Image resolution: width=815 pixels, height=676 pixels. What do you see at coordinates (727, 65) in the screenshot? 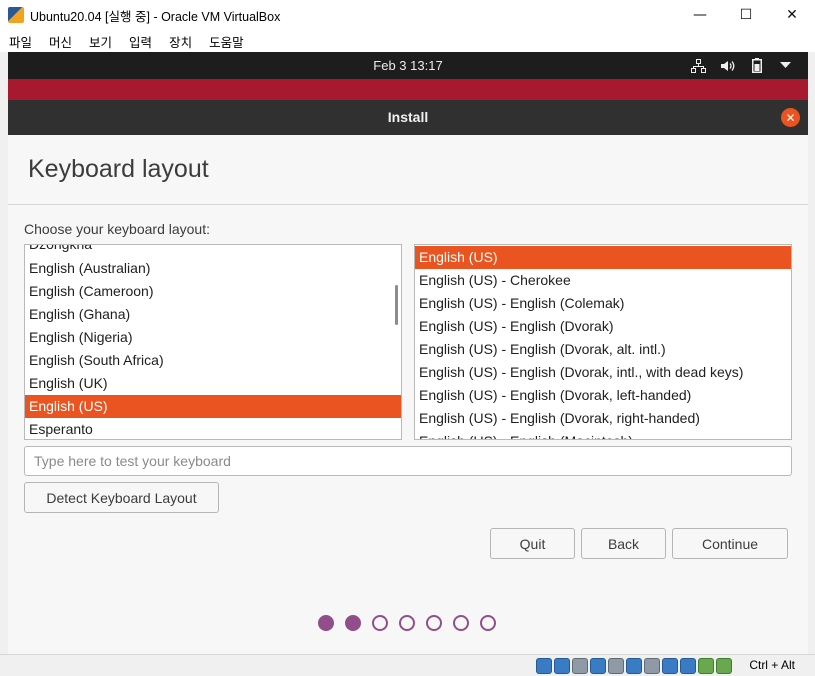
I see `volume-icon` at bounding box center [727, 65].